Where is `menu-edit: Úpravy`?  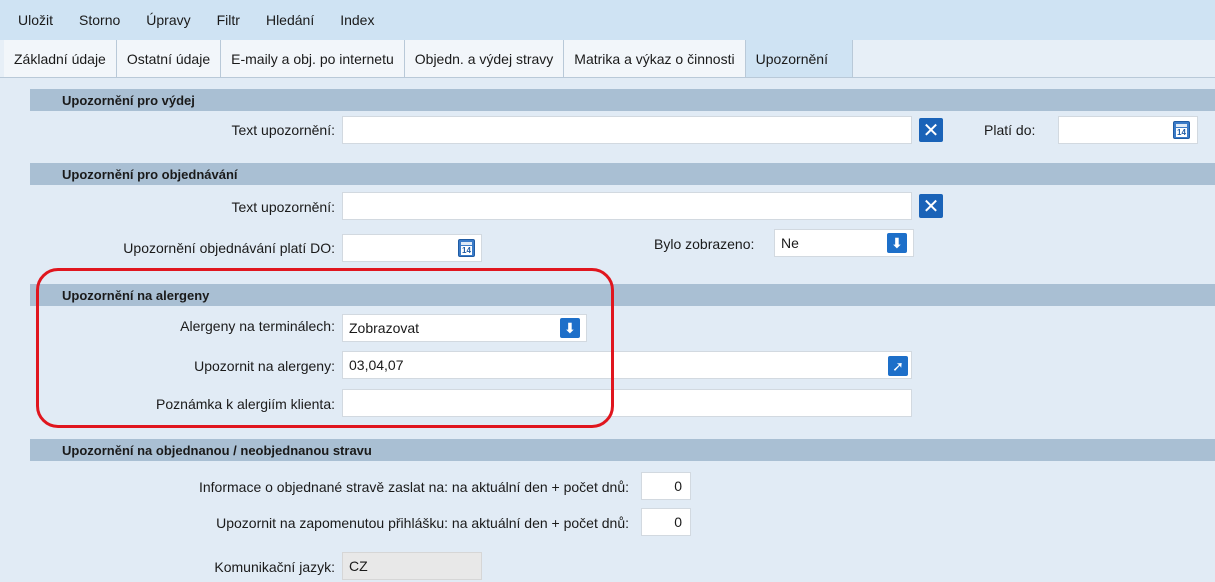
menu-edit: Úpravy is located at coordinates (168, 20).